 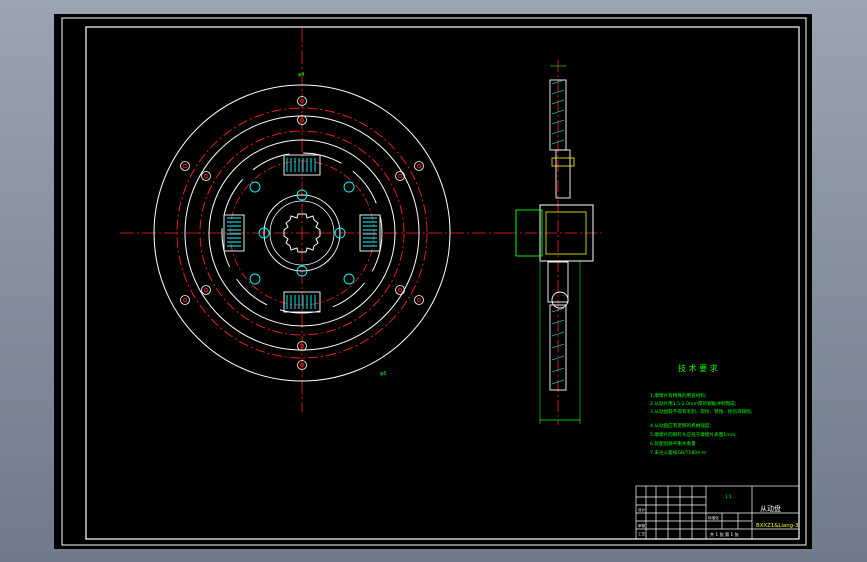 What do you see at coordinates (642, 509) in the screenshot?
I see `title-cell-design: 设计` at bounding box center [642, 509].